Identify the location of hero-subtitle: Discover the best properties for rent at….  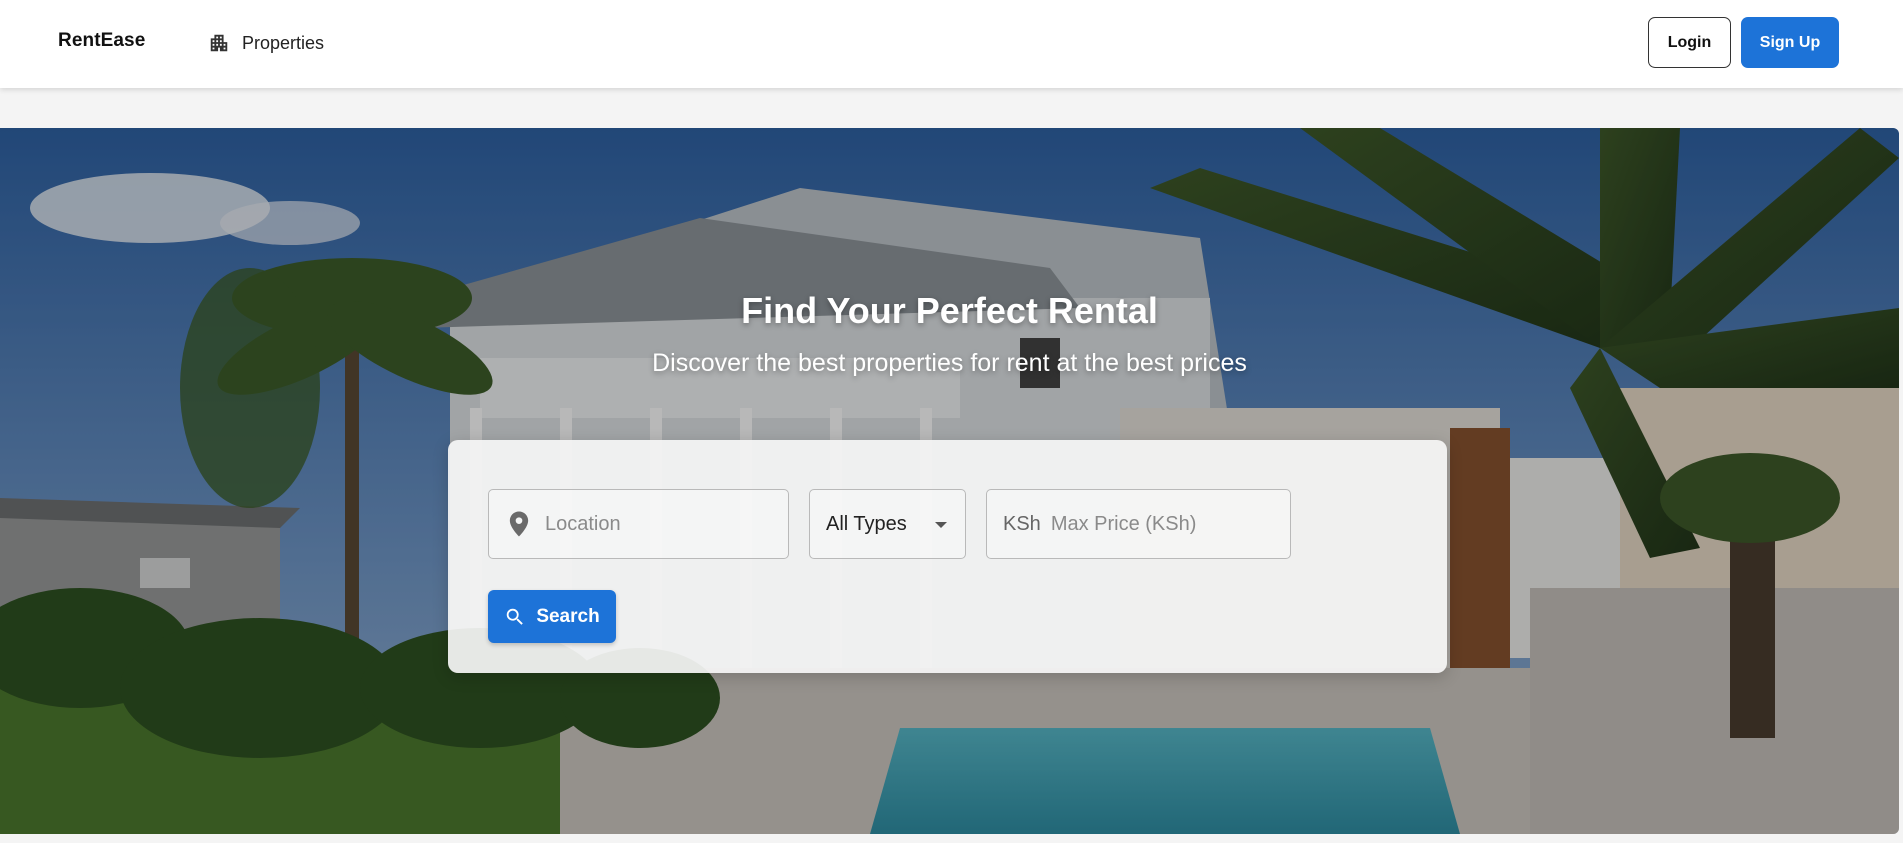
(949, 363).